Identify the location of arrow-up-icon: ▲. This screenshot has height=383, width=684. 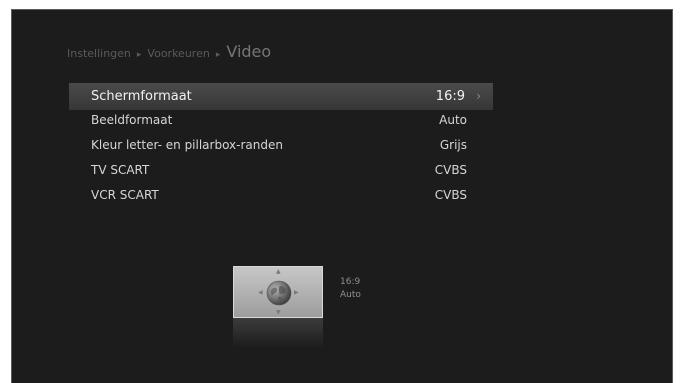
(278, 271).